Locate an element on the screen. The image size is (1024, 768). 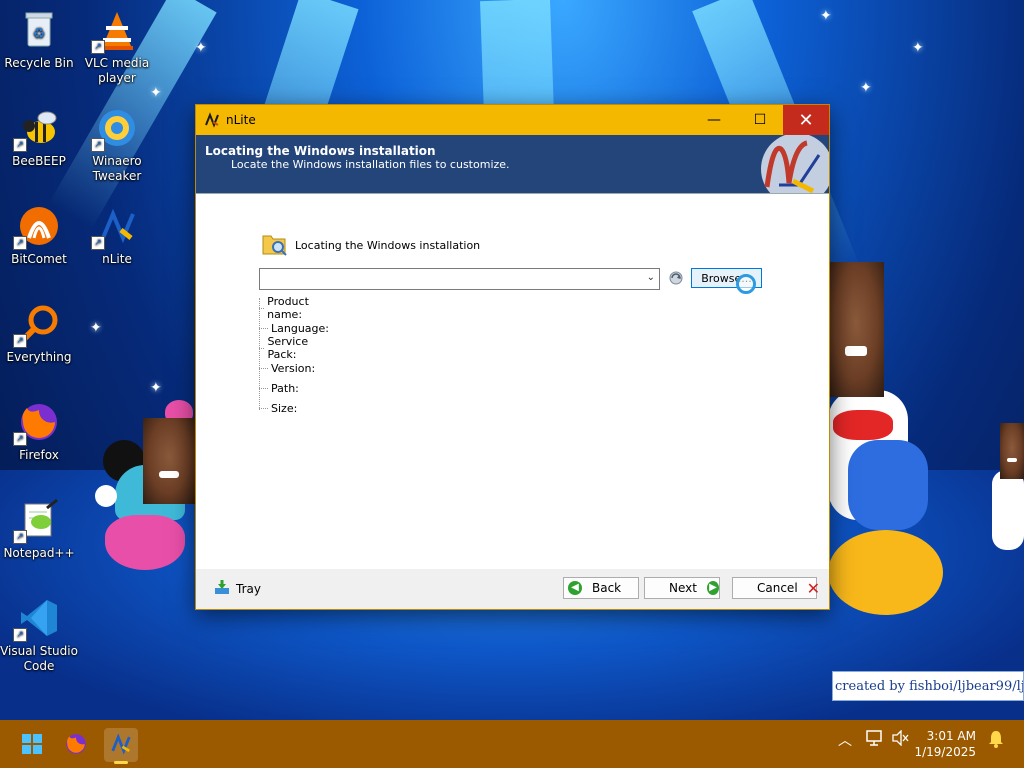
taskbar: ︿ 3:01 AM 1/19/2025 is located at coordinates (512, 744).